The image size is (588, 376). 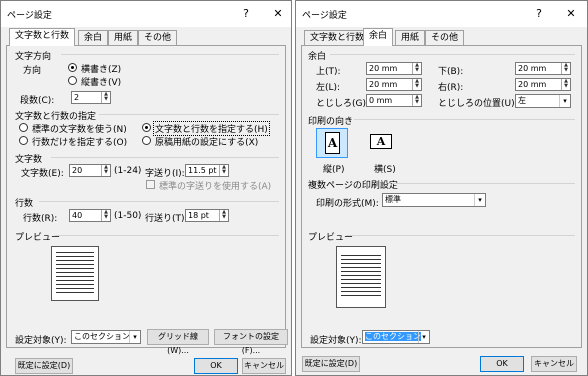 I want to click on apply-to-label: 設定対象(Y):, so click(x=336, y=341).